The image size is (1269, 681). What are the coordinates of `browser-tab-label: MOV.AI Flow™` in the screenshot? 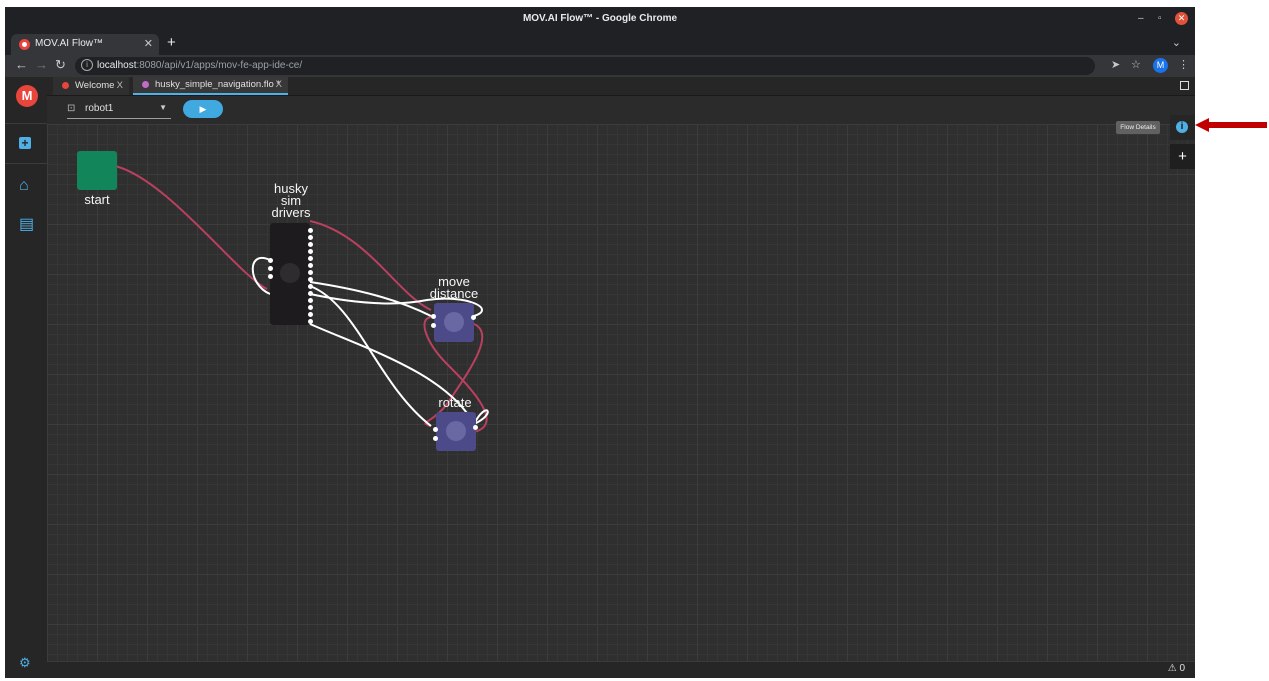 It's located at (69, 43).